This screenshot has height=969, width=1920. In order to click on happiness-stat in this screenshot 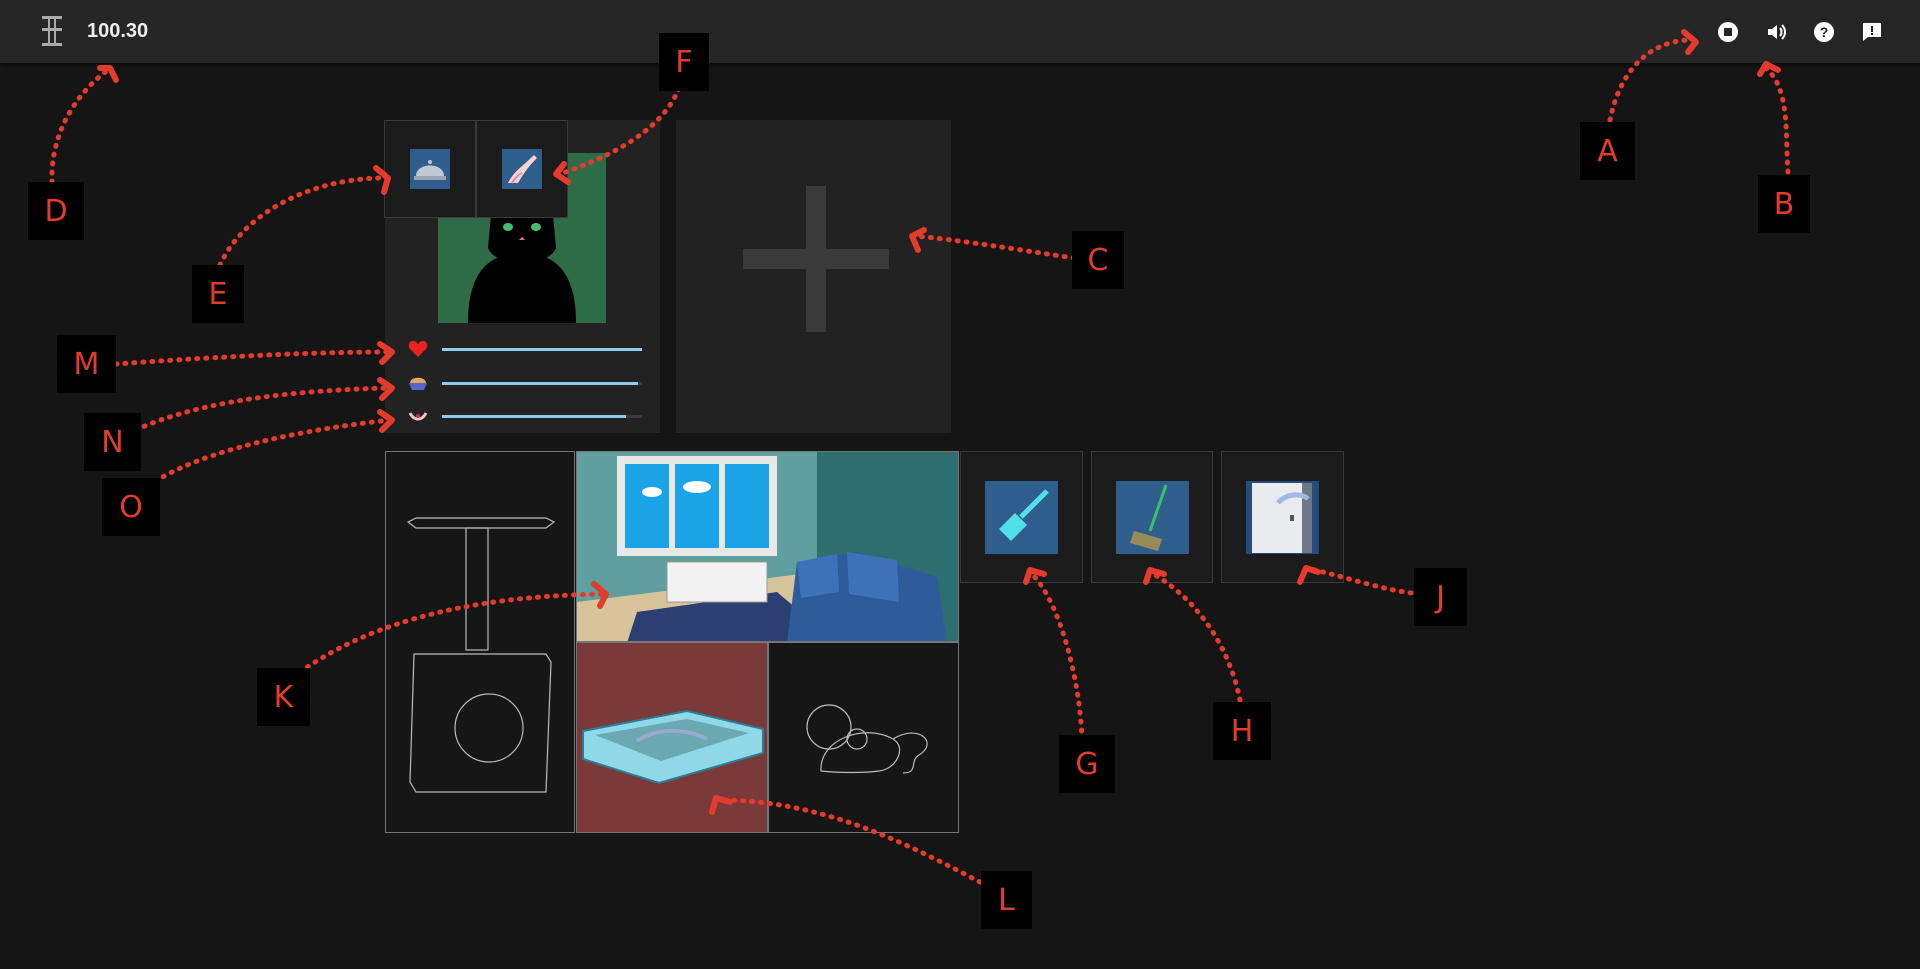, I will do `click(528, 416)`.